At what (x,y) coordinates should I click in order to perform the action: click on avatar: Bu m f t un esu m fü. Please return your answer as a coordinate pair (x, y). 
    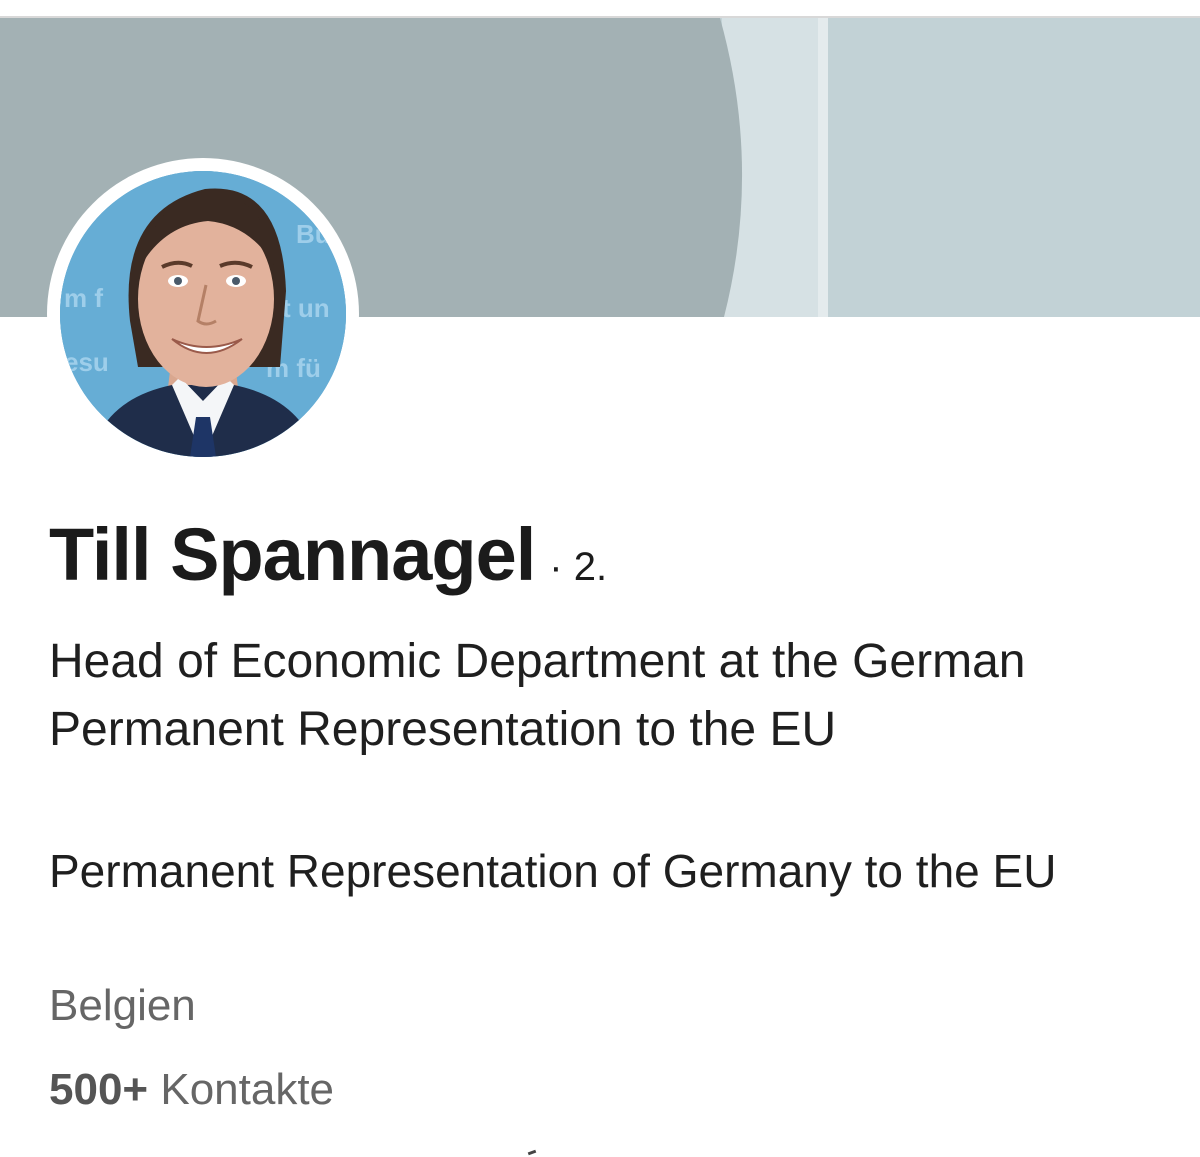
    Looking at the image, I should click on (203, 314).